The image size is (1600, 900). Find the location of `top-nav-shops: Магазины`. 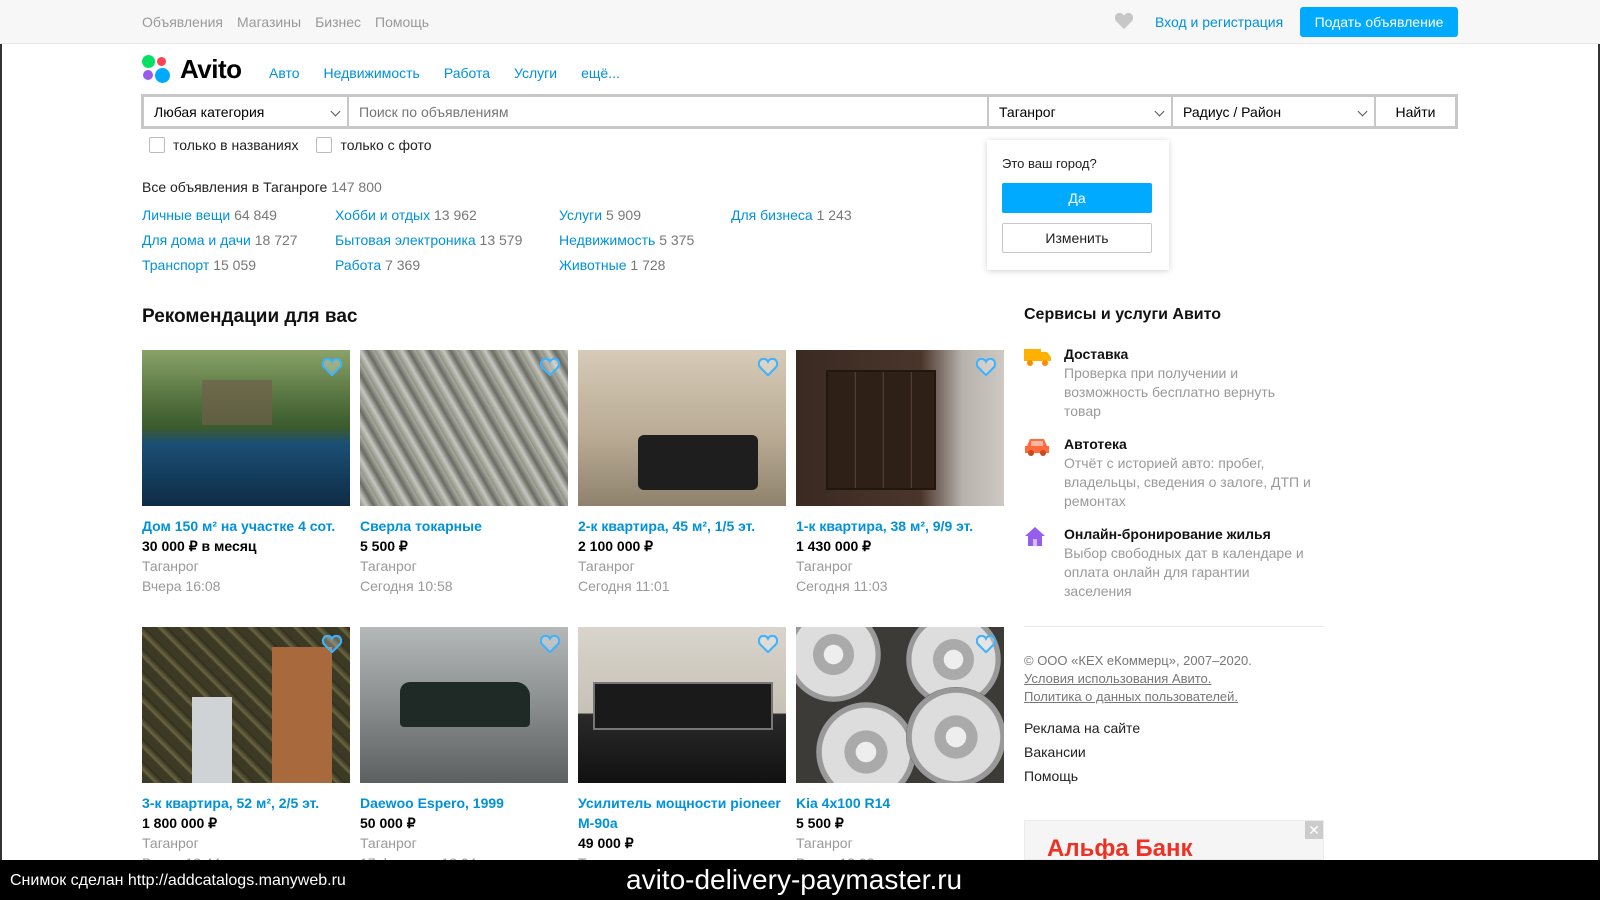

top-nav-shops: Магазины is located at coordinates (269, 22).